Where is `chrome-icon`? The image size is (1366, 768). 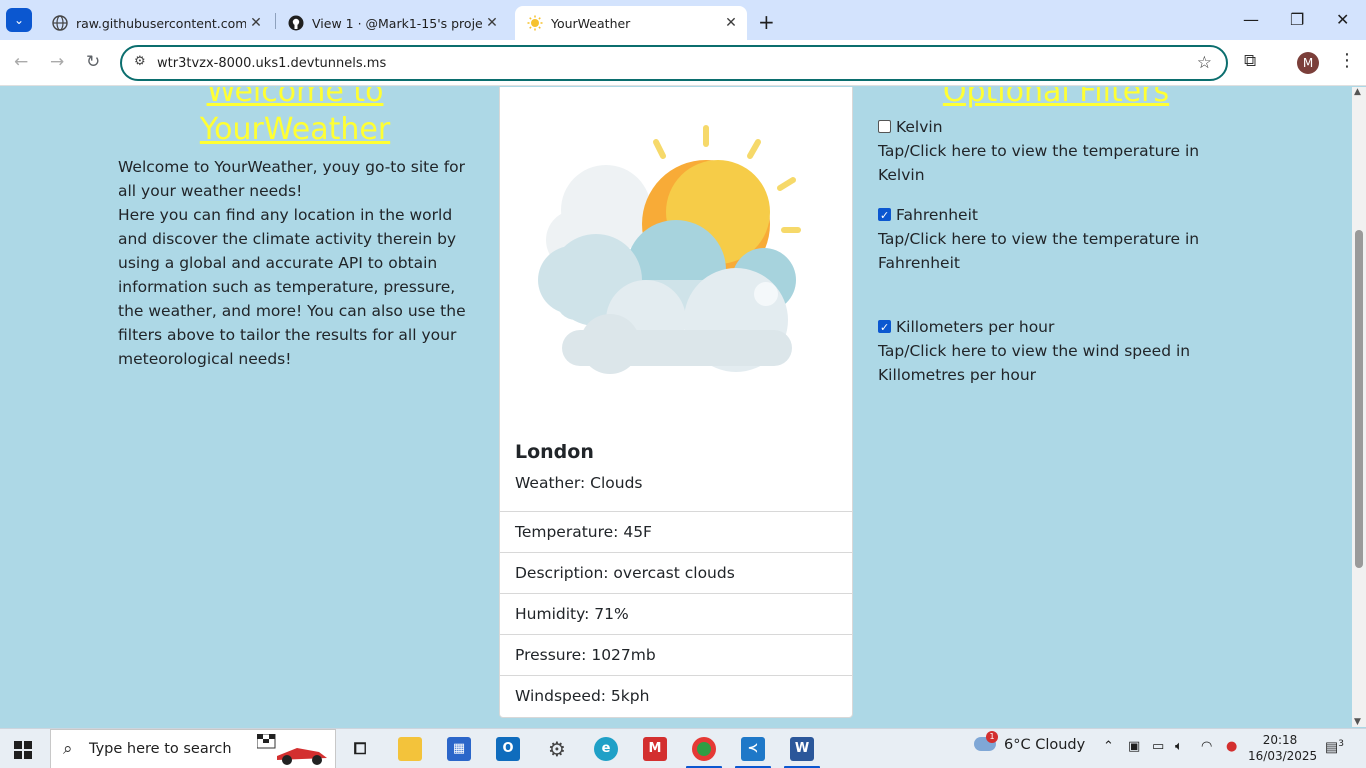
chrome-icon is located at coordinates (704, 749).